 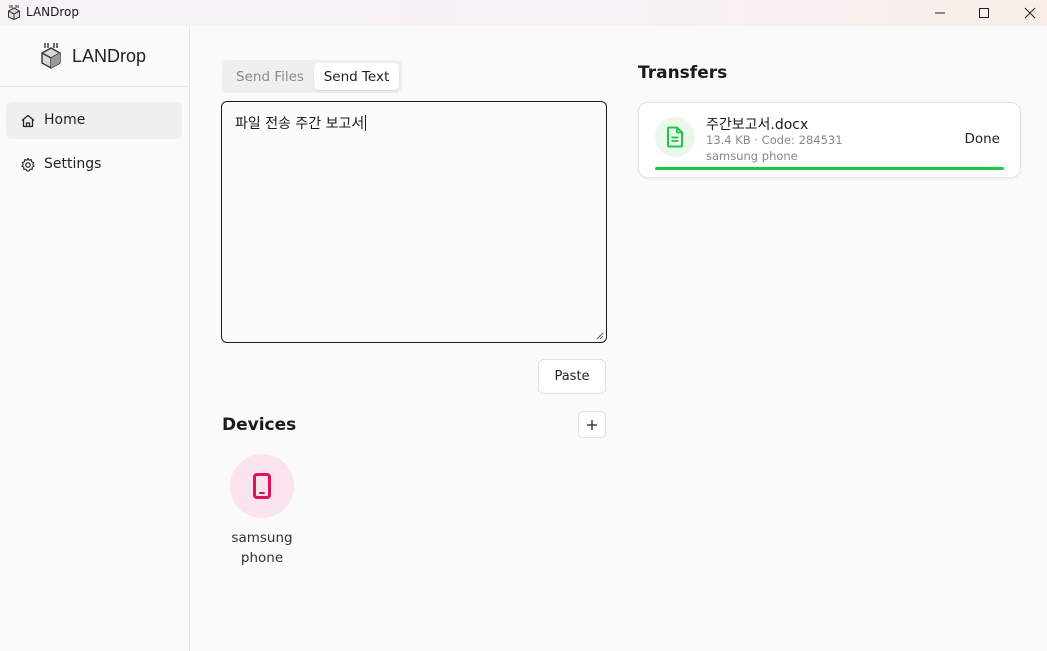 I want to click on paste-button: Paste, so click(x=572, y=376).